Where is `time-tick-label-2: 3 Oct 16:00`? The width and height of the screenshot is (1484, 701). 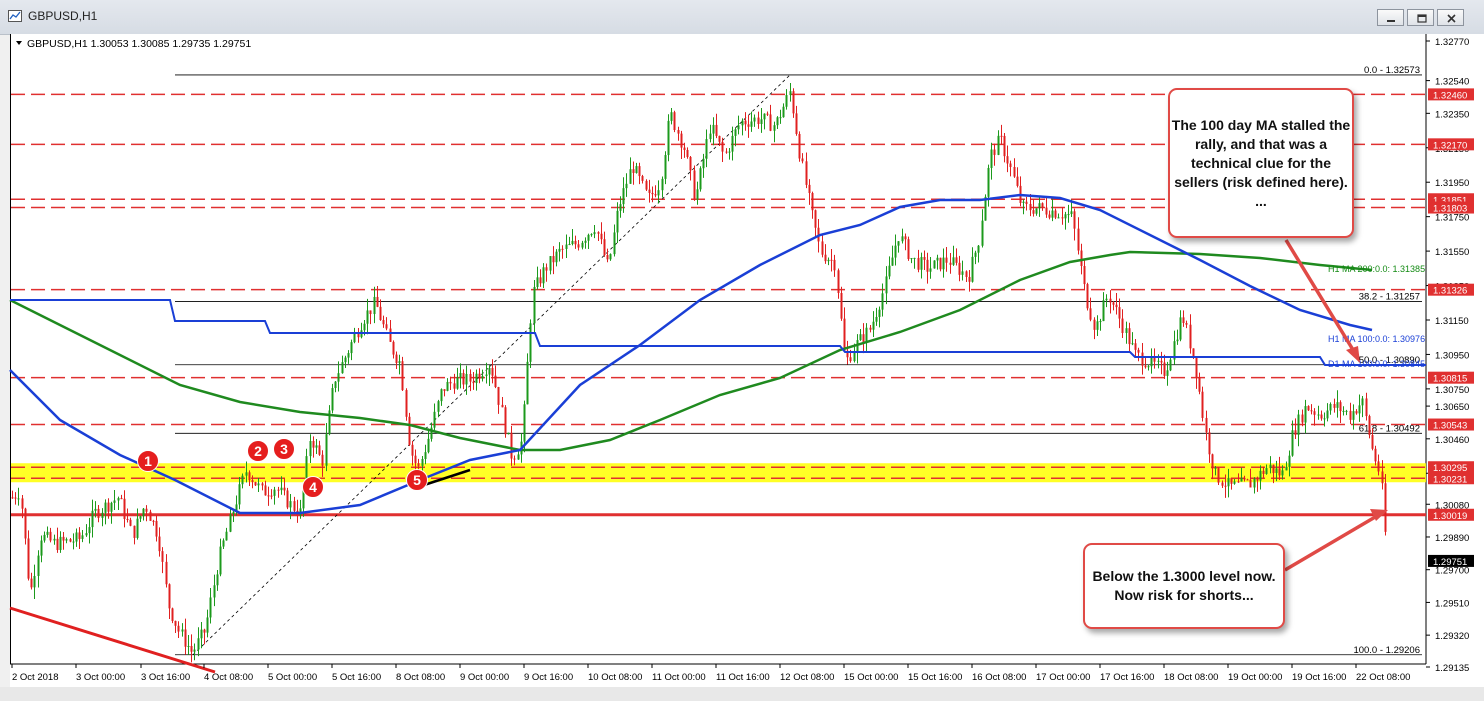
time-tick-label-2: 3 Oct 16:00 is located at coordinates (165, 677).